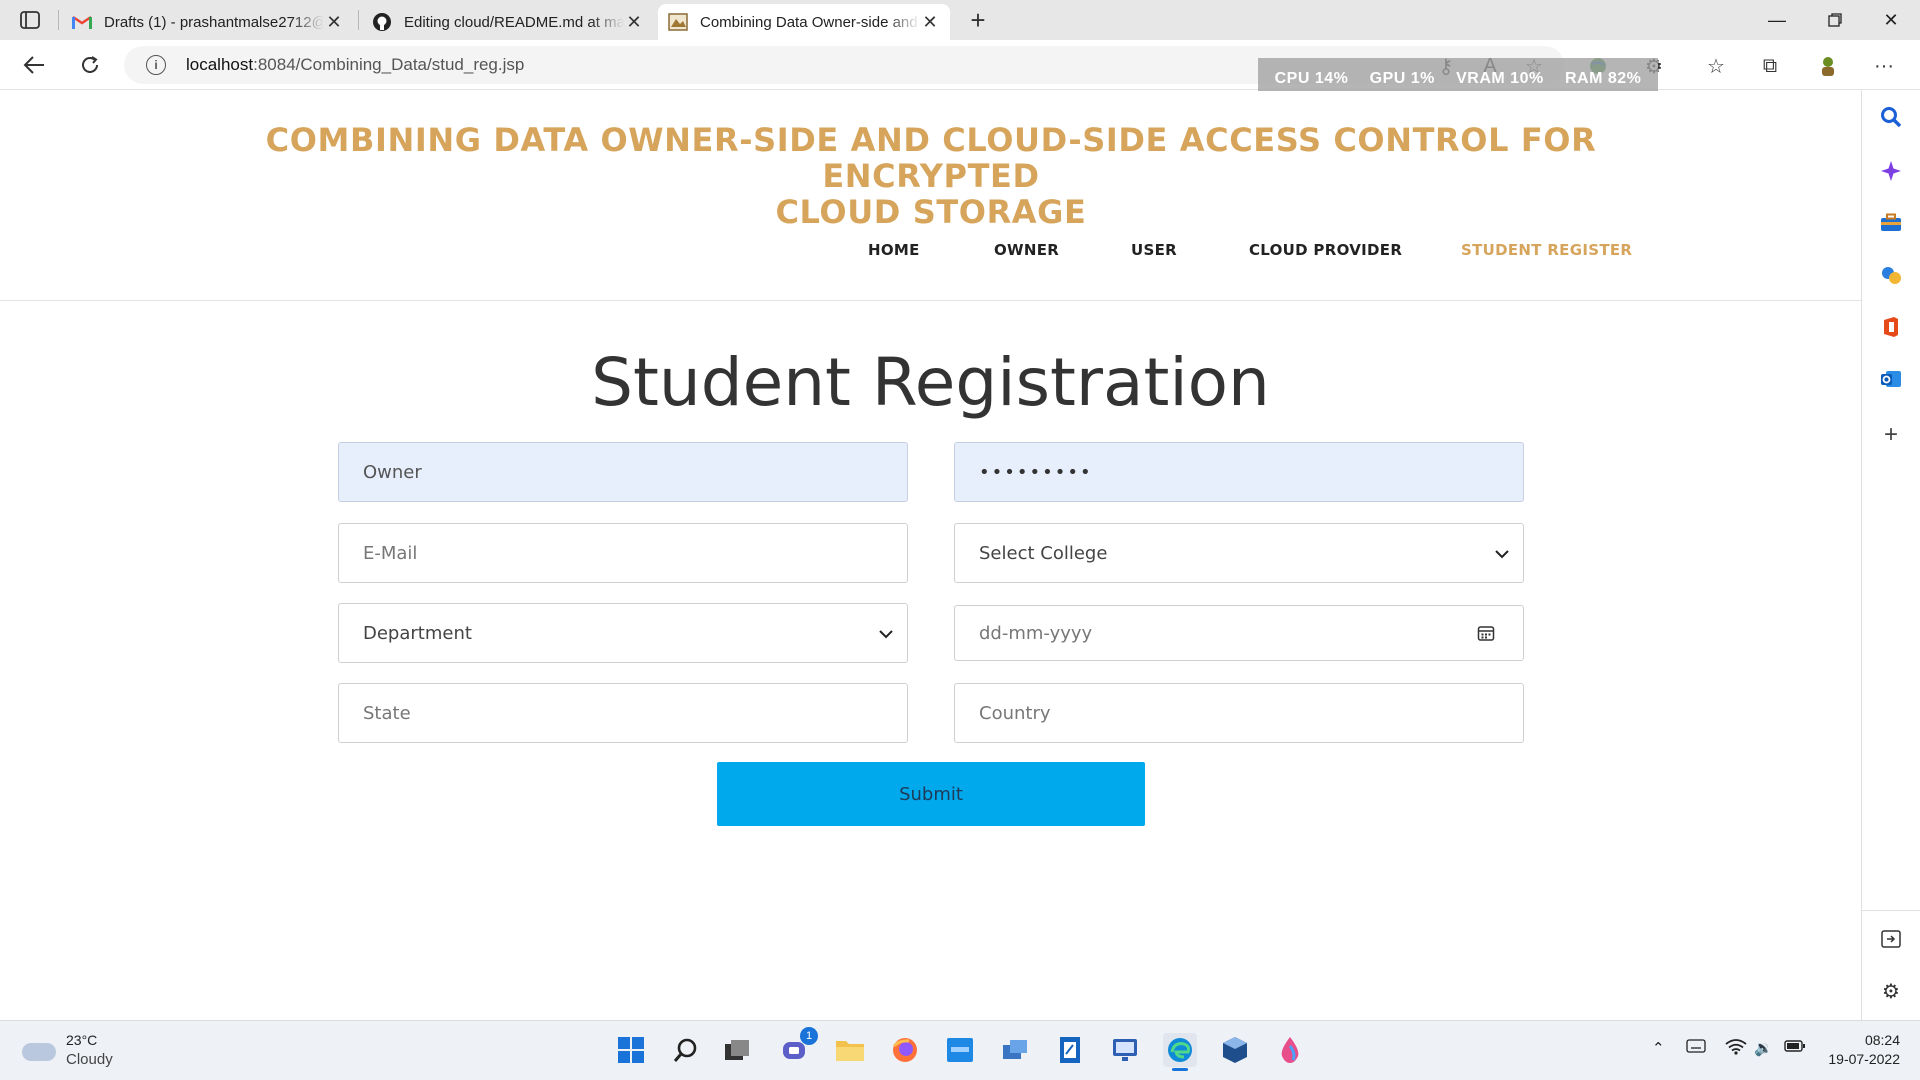 This screenshot has height=1080, width=1920. Describe the element at coordinates (390, 553) in the screenshot. I see `email-placeholder: E-Mail` at that location.